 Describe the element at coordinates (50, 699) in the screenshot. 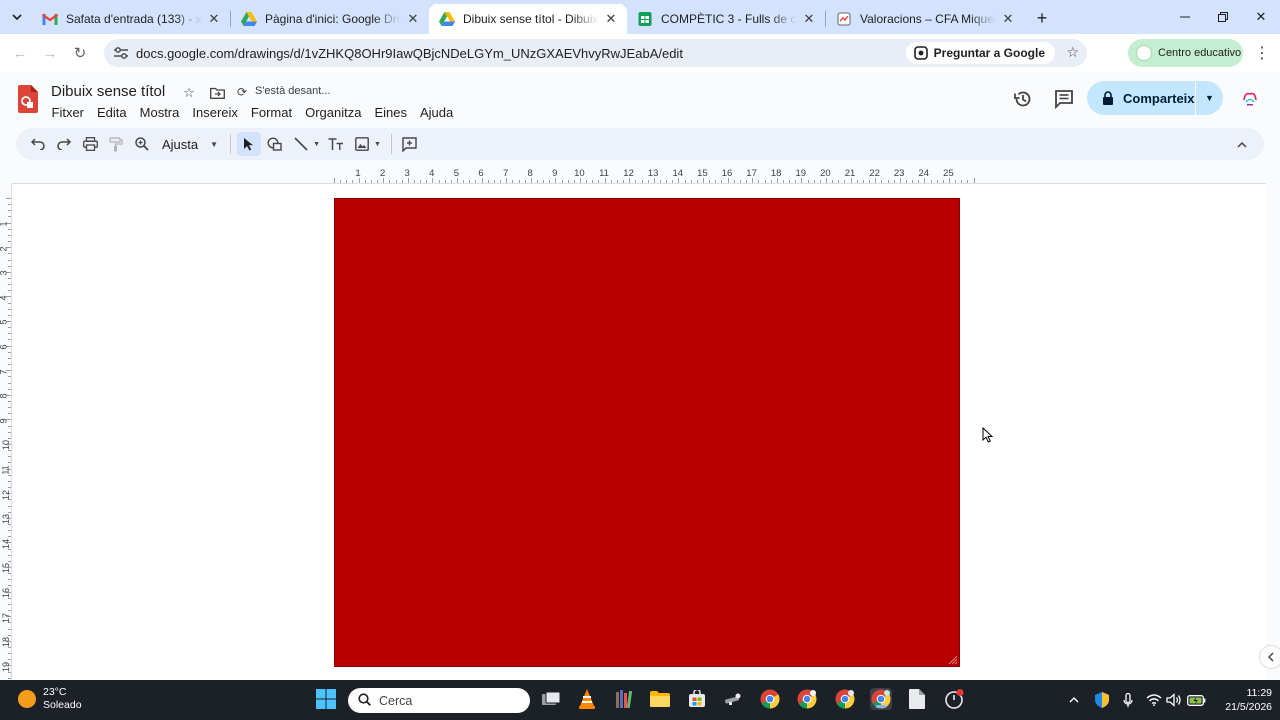

I see `weather-widget: 23°C Soleado` at that location.